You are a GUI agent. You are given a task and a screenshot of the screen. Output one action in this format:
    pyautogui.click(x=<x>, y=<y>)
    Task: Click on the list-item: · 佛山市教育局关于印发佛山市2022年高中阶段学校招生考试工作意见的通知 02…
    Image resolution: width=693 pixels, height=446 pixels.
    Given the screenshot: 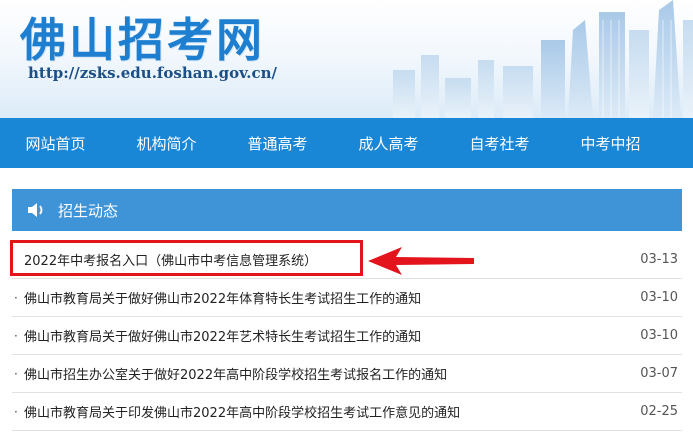 What is the action you would take?
    pyautogui.click(x=347, y=412)
    